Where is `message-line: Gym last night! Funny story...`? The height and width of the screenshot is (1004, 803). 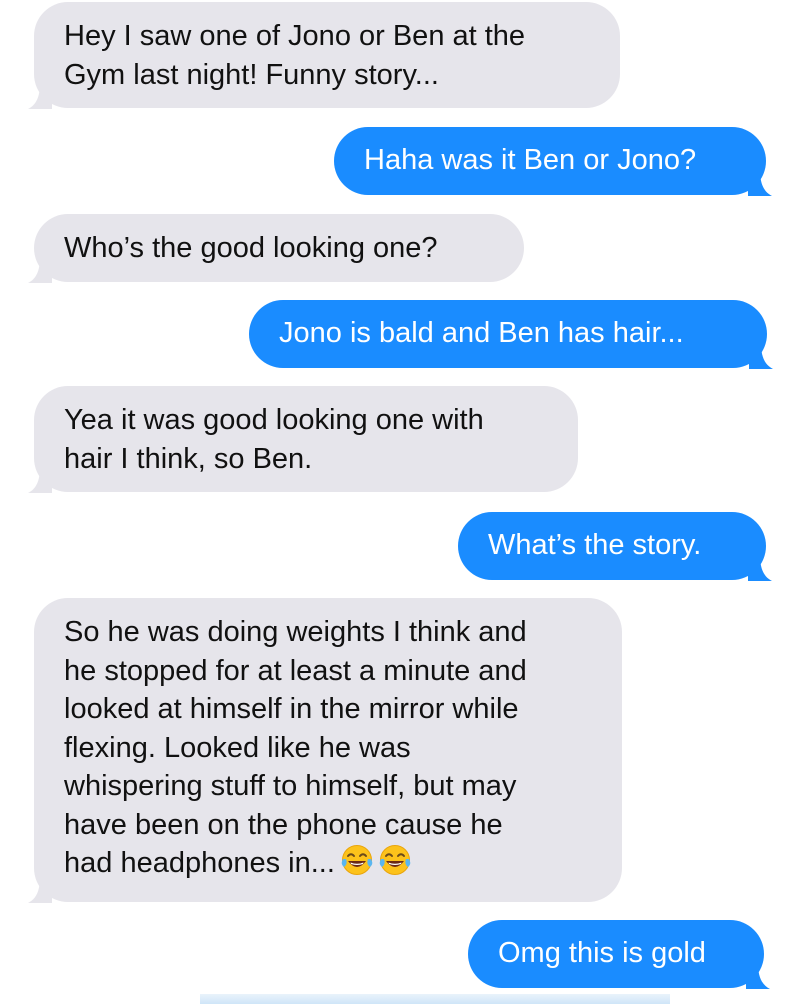 message-line: Gym last night! Funny story... is located at coordinates (251, 74).